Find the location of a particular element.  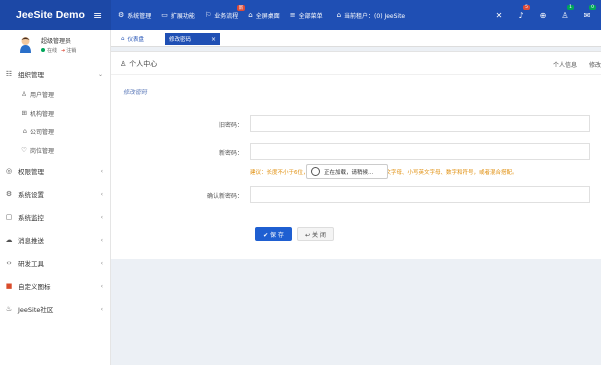

sidebar-item-label: 权限管理 is located at coordinates (31, 172).